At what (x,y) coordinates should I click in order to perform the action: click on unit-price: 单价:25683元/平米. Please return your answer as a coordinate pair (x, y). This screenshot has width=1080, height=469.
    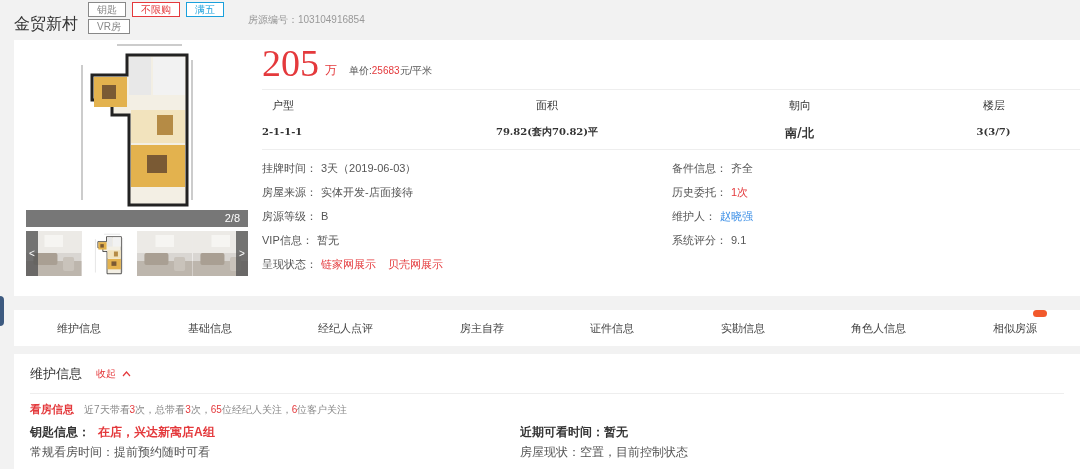
    Looking at the image, I should click on (391, 71).